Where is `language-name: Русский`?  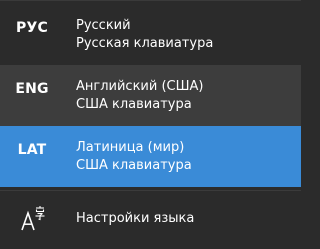 language-name: Русский is located at coordinates (103, 25).